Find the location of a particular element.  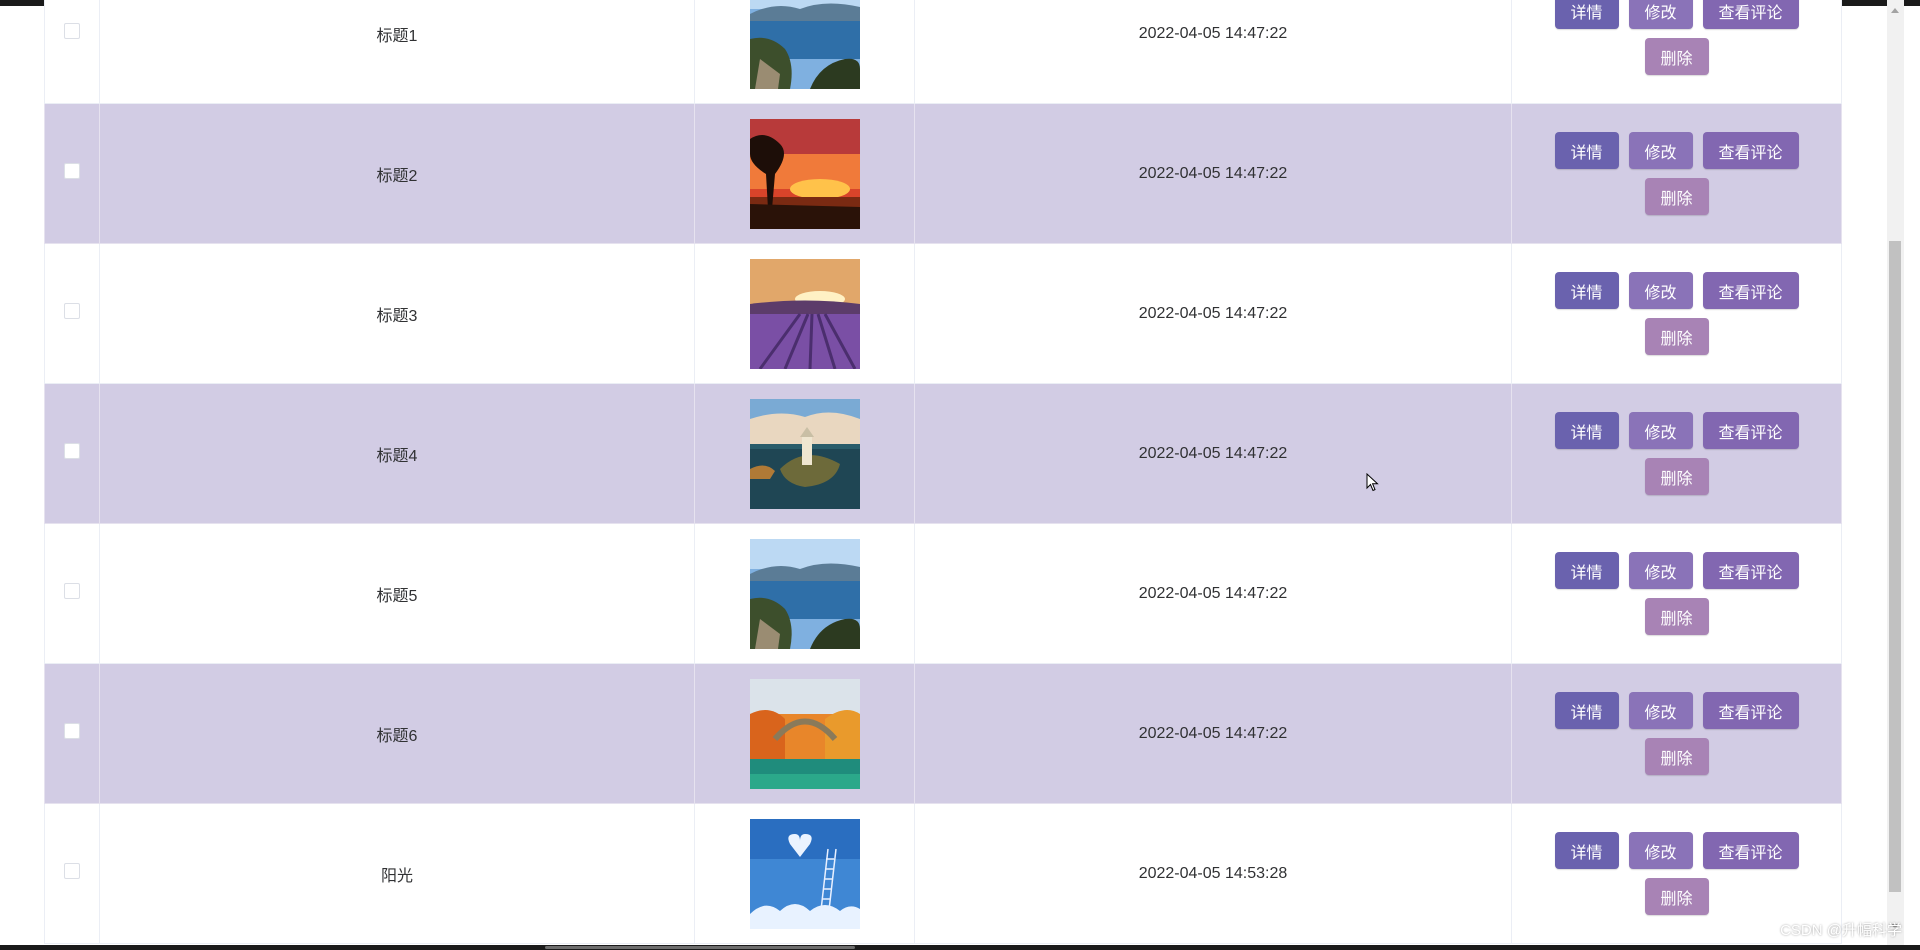

row-title: 标题1 is located at coordinates (397, 36).